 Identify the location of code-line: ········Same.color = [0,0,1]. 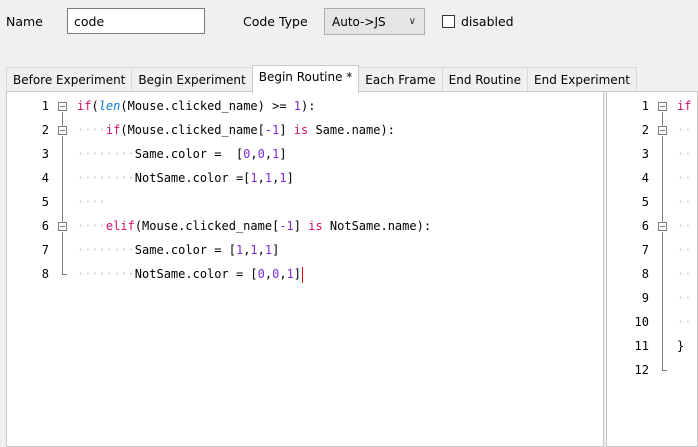
(182, 154).